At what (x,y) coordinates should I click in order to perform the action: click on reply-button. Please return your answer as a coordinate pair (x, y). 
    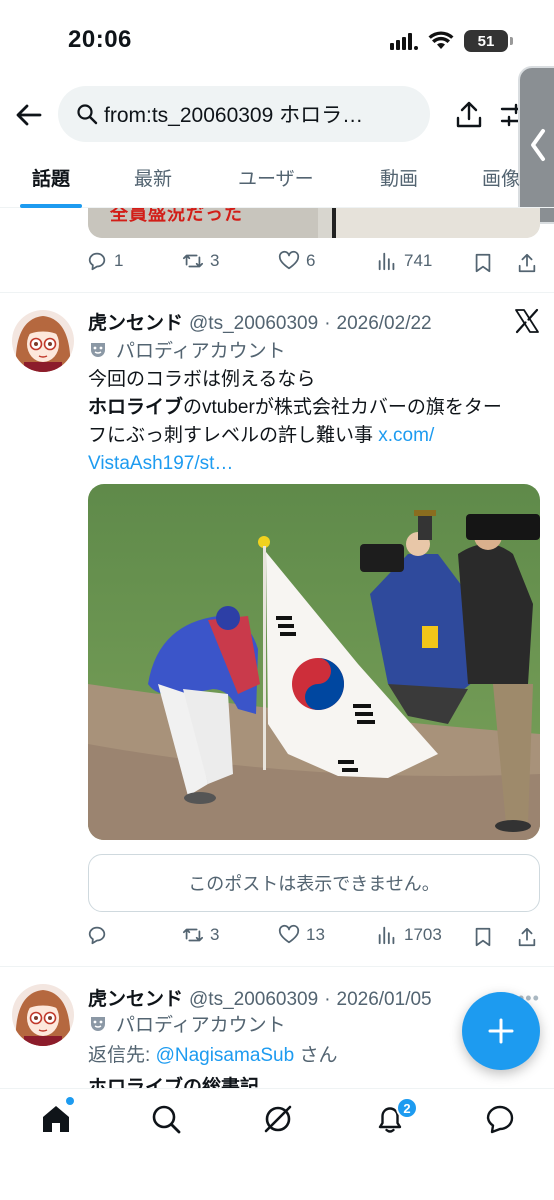
    Looking at the image, I should click on (97, 935).